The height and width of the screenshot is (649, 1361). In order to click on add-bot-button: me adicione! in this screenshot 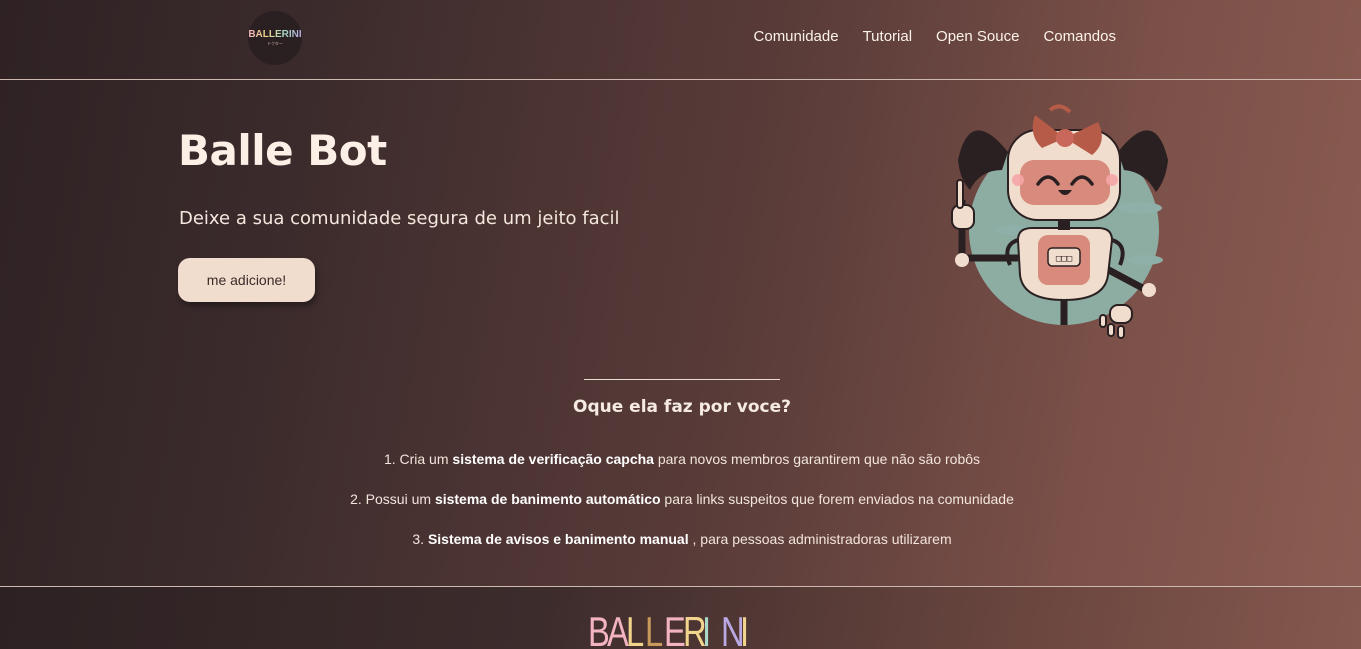, I will do `click(246, 280)`.